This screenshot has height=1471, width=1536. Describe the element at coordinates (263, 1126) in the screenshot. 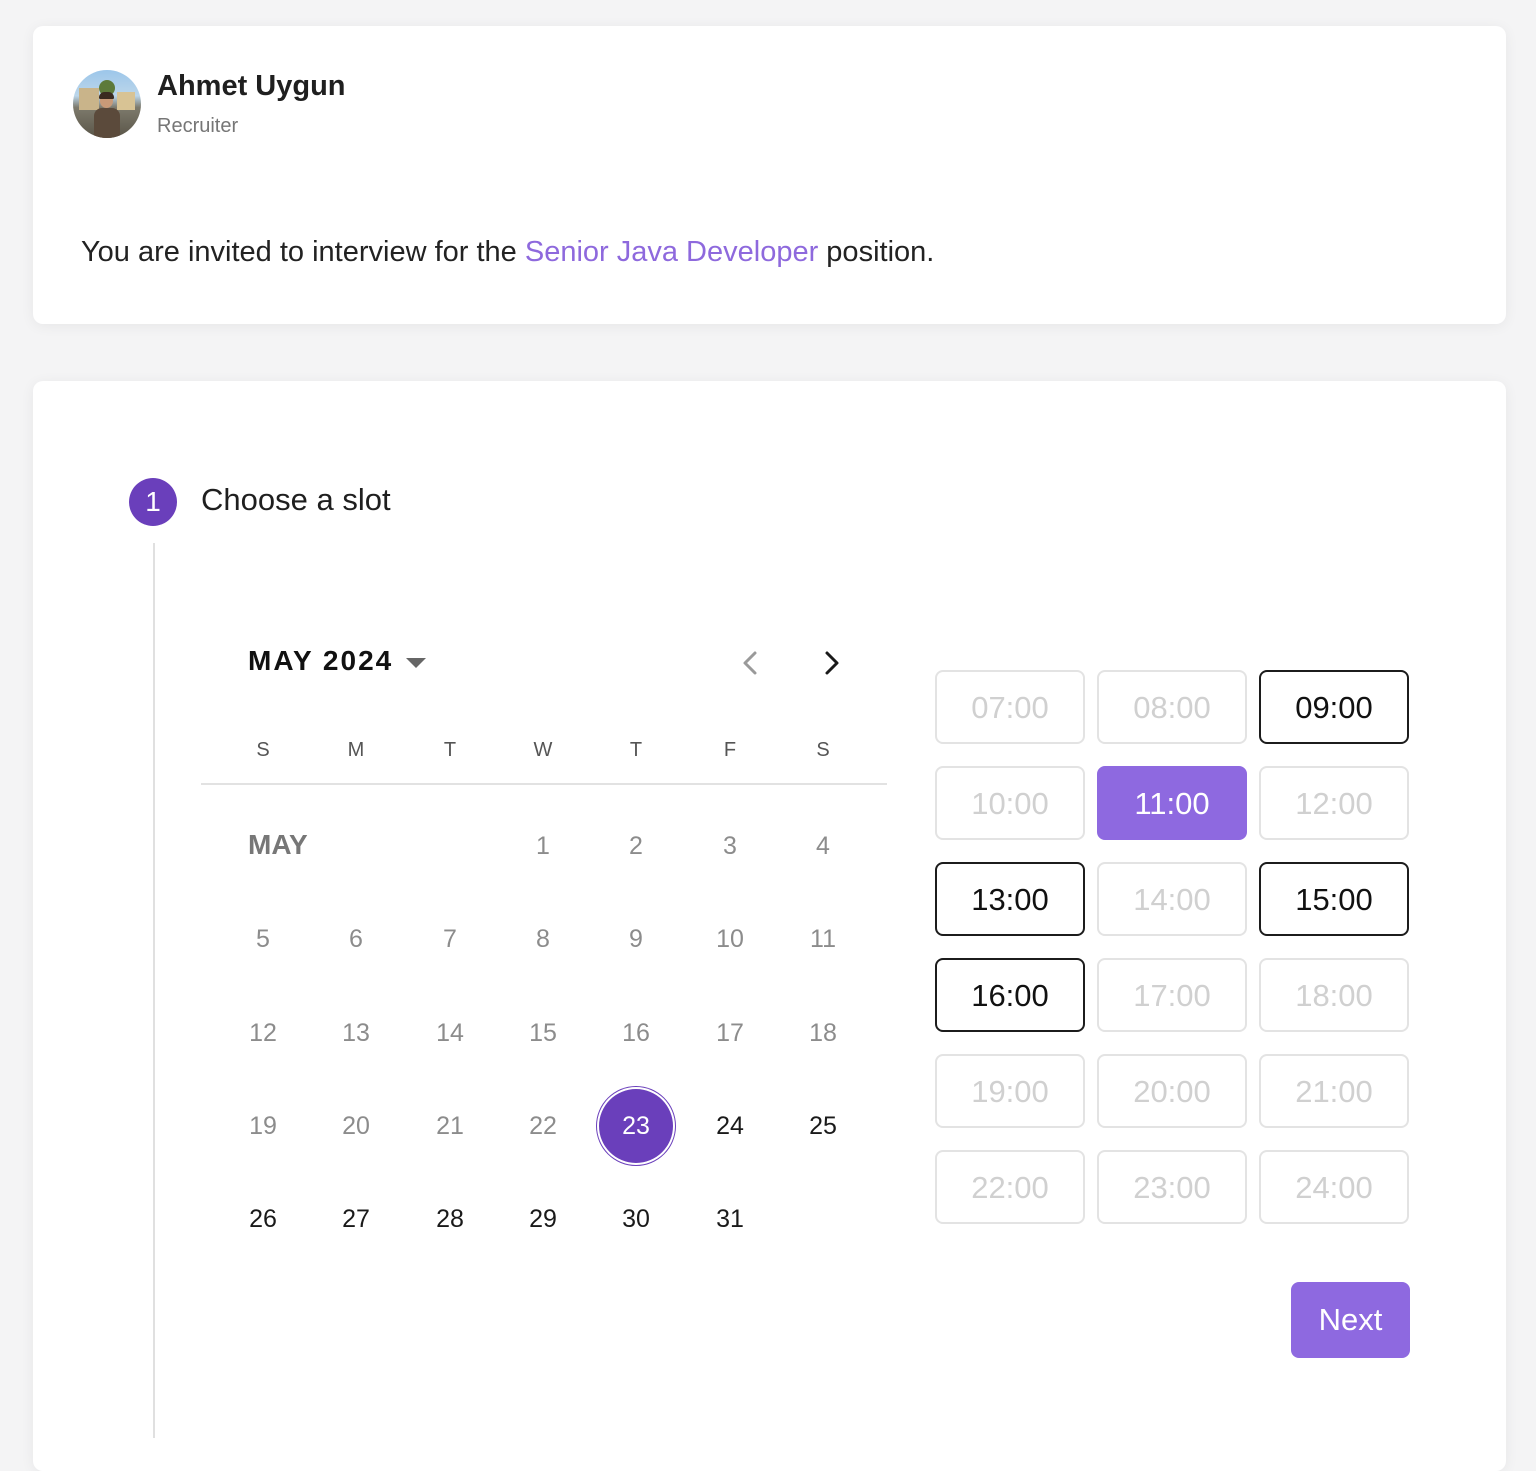

I see `calendar-day: 19` at that location.